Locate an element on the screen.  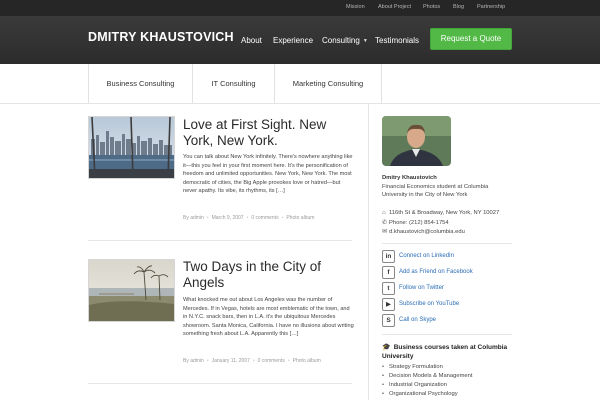
phone-text: Phone: (212) 854-1754 is located at coordinates (419, 223).